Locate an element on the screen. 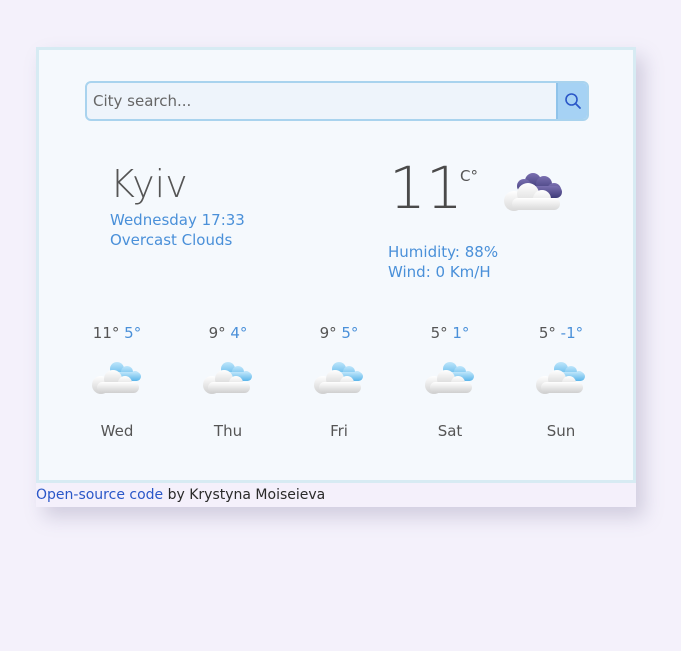  forecast-day: 11° 5° Wed is located at coordinates (117, 381).